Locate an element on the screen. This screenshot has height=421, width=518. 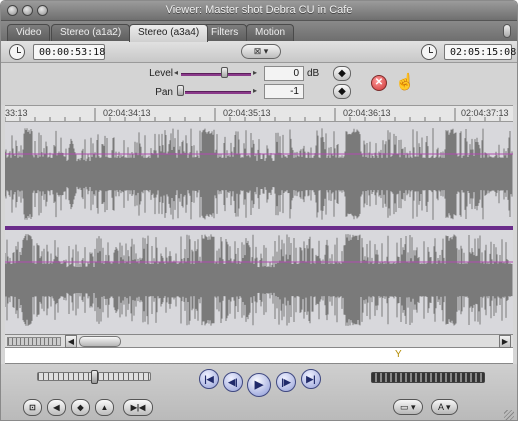
timecode-row: 00:00:53:18 ⊠ ▾ 02:05:15:08 is located at coordinates (259, 52).